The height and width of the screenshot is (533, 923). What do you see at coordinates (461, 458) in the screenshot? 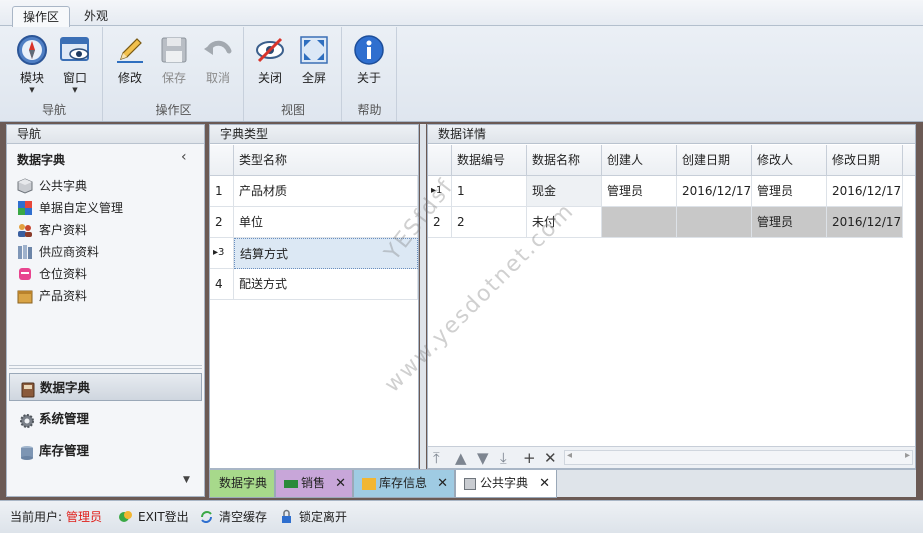
I see `move-up-icon: ▲` at bounding box center [461, 458].